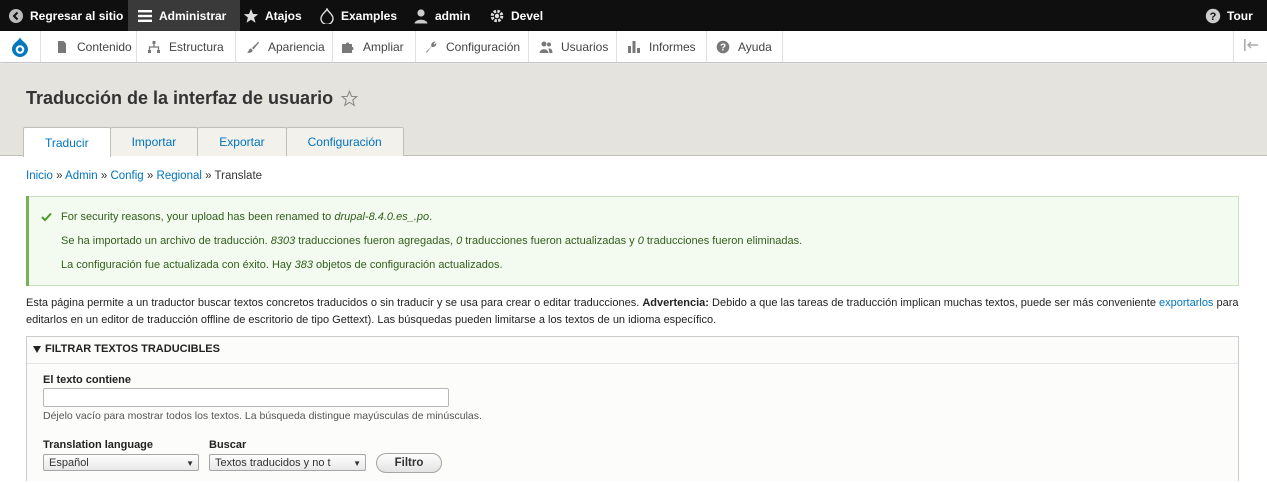 Image resolution: width=1267 pixels, height=483 pixels. I want to click on hamburger-icon, so click(145, 16).